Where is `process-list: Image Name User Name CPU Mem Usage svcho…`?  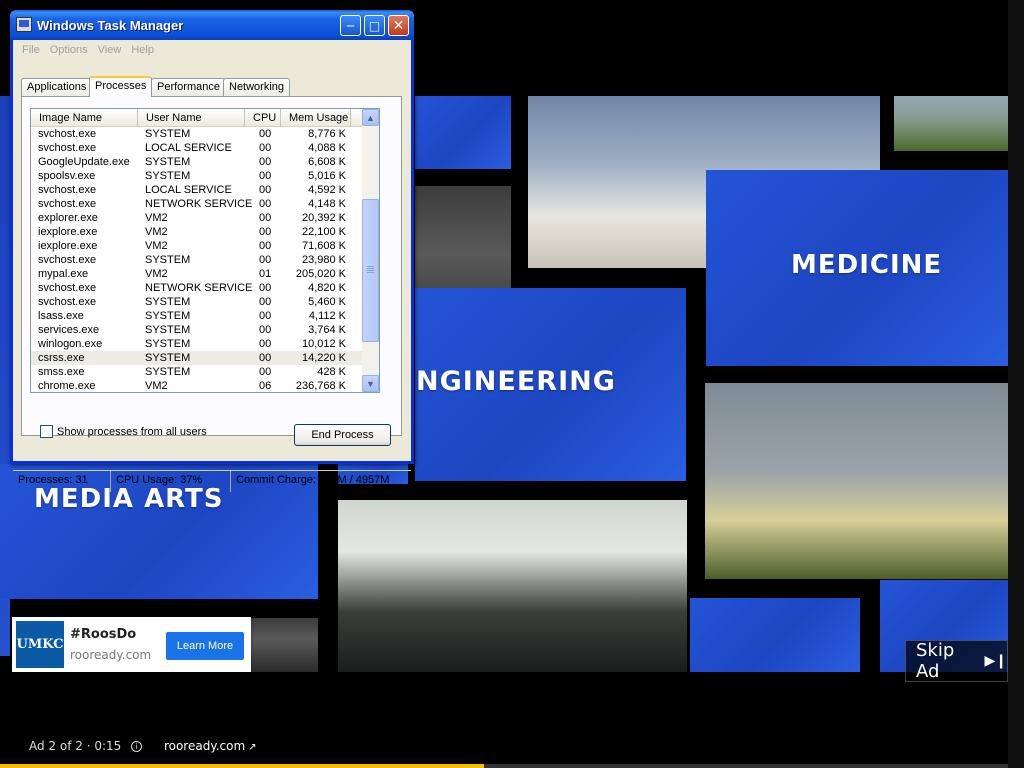
process-list: Image Name User Name CPU Mem Usage svcho… is located at coordinates (205, 250).